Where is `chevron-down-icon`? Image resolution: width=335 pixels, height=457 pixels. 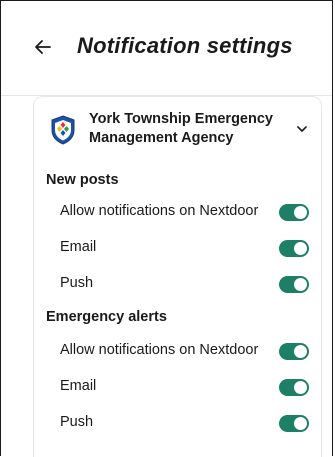
chevron-down-icon is located at coordinates (302, 129).